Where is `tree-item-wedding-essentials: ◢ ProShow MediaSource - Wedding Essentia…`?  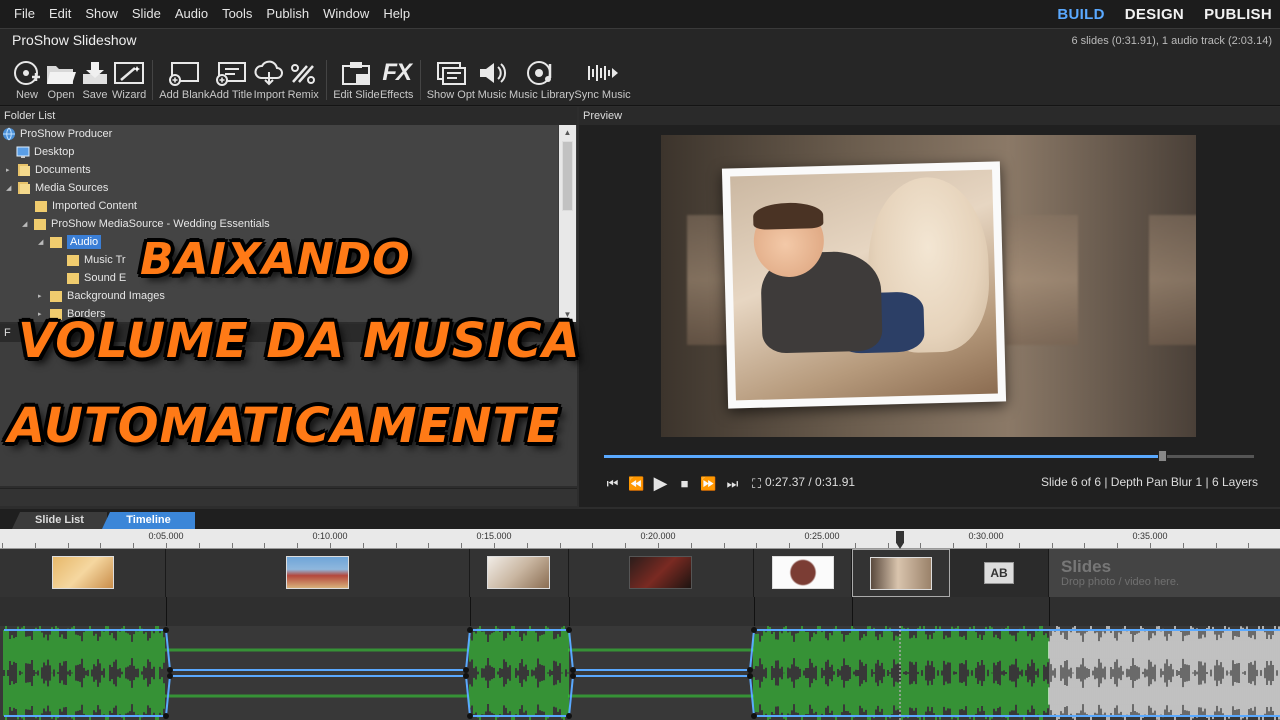 tree-item-wedding-essentials: ◢ ProShow MediaSource - Wedding Essentia… is located at coordinates (146, 224).